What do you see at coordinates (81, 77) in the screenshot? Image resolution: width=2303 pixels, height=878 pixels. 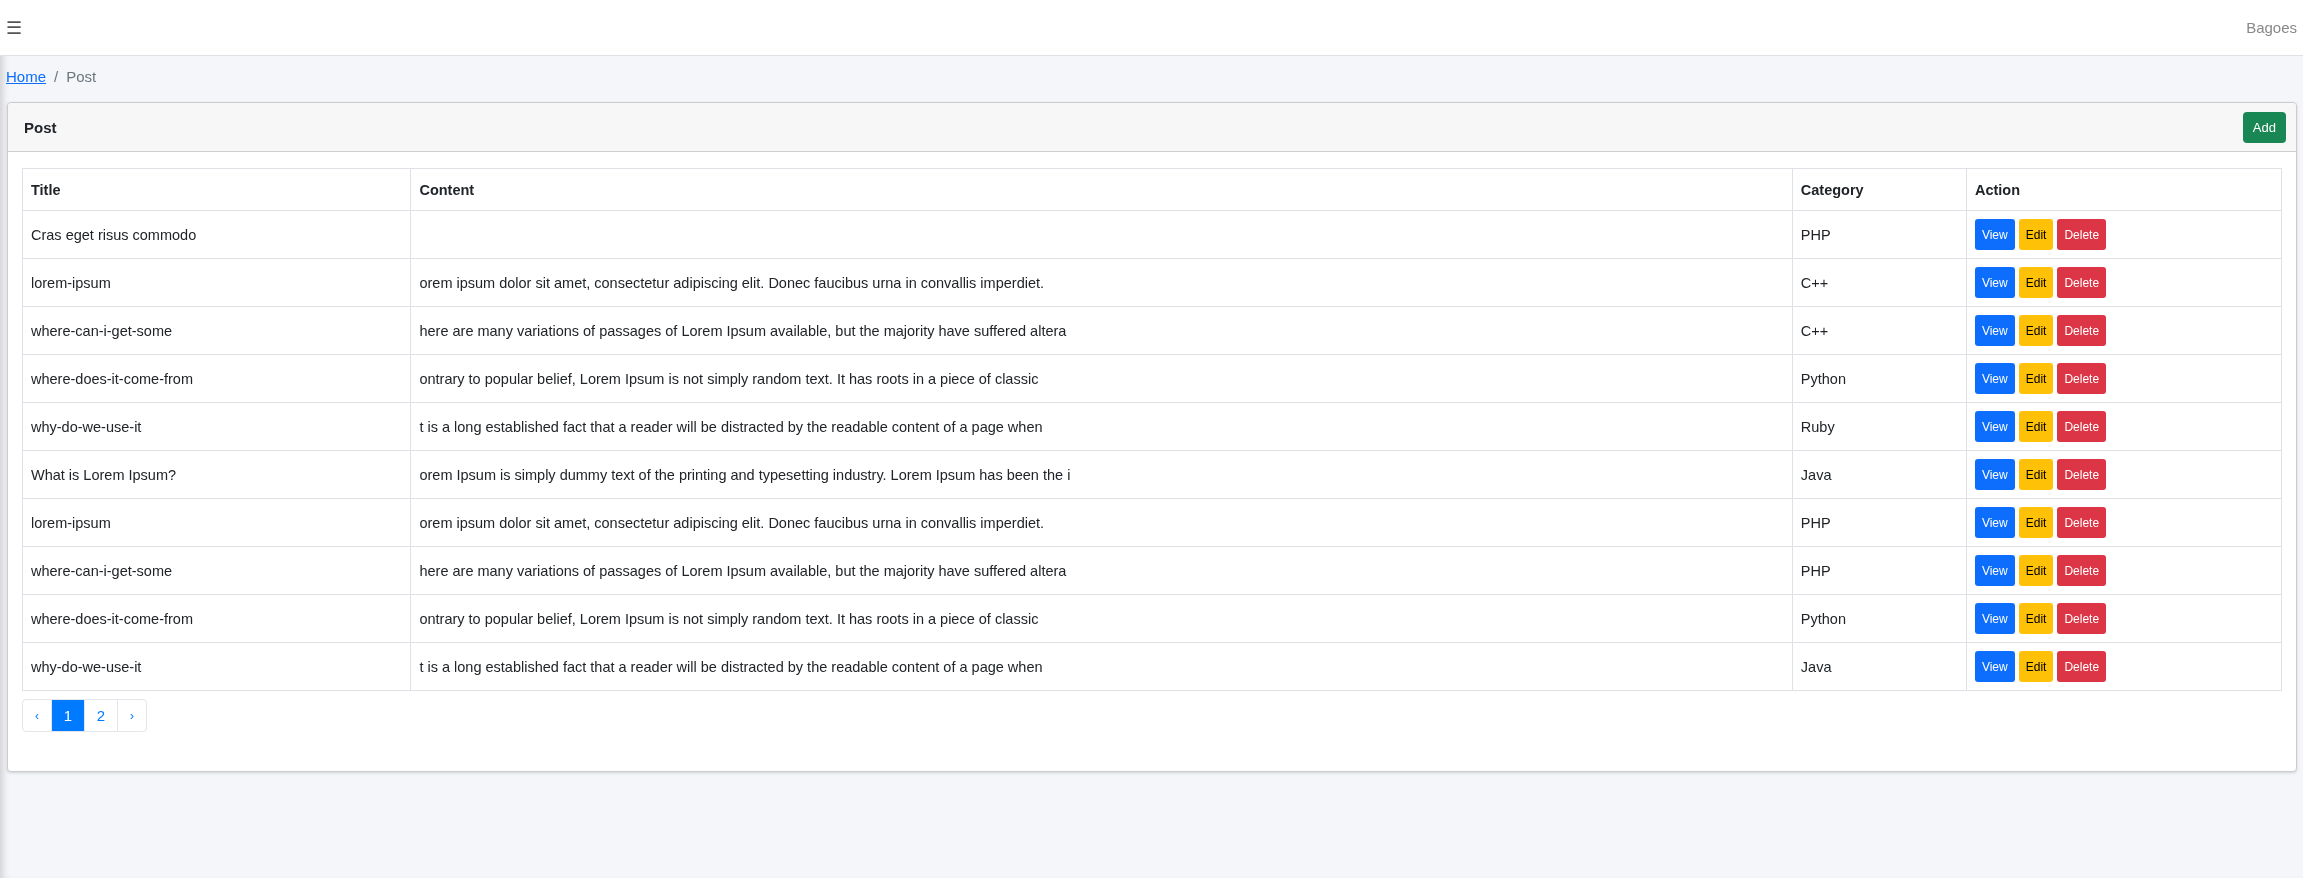 I see `breadcrumb-text: Post` at bounding box center [81, 77].